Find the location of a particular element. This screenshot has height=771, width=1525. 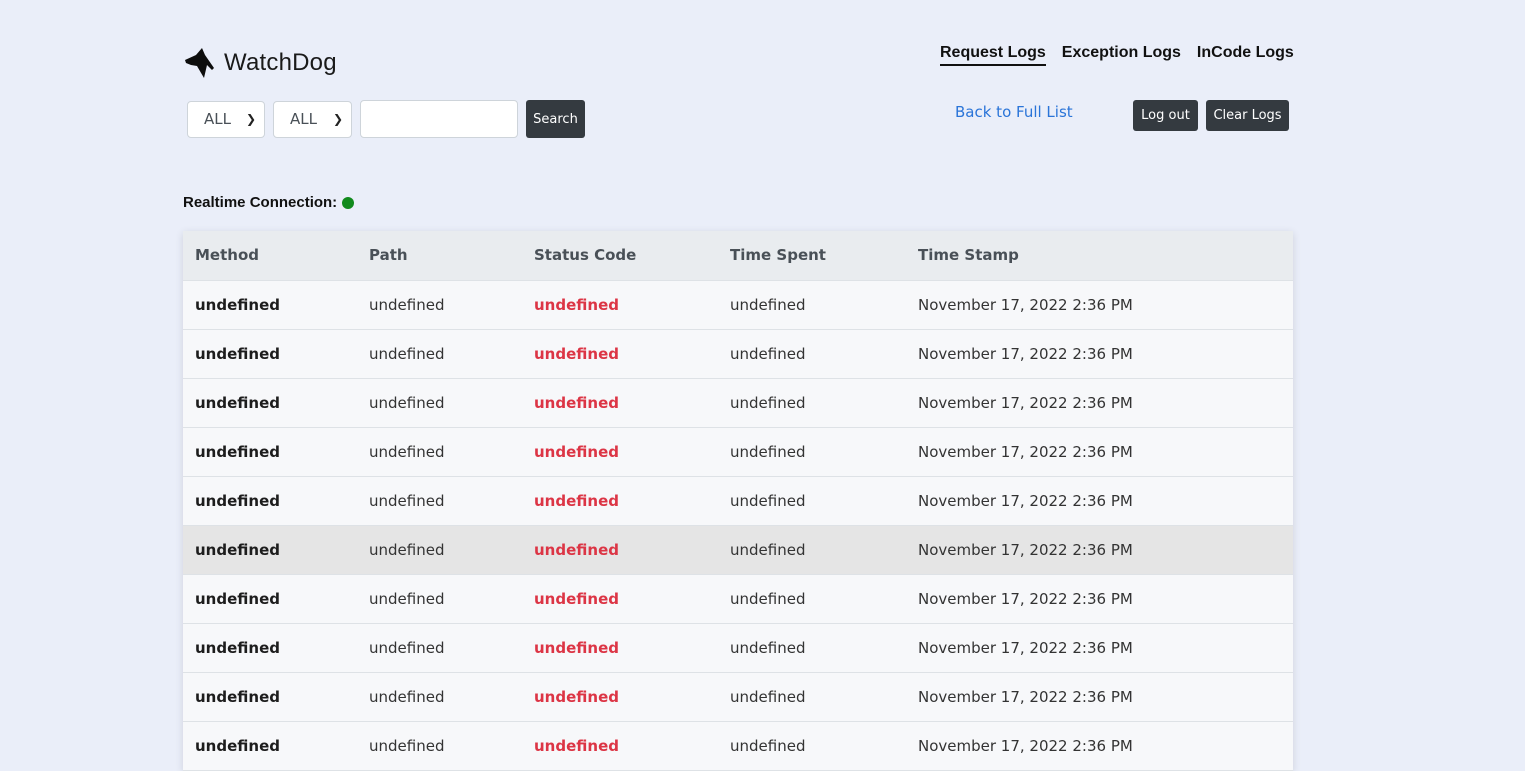

method-select-value: ALL is located at coordinates (217, 119).